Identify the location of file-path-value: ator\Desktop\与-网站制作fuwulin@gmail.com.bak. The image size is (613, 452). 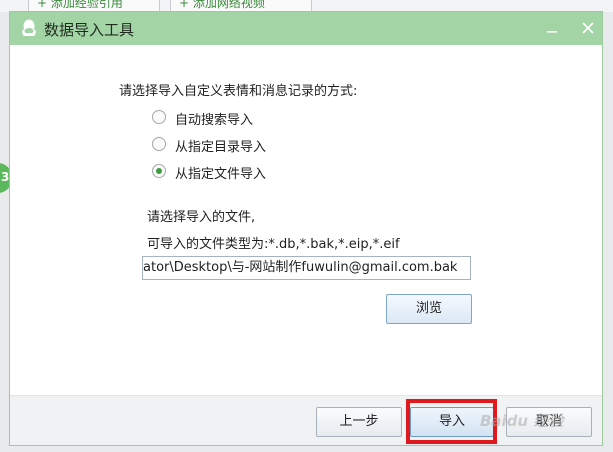
(300, 267).